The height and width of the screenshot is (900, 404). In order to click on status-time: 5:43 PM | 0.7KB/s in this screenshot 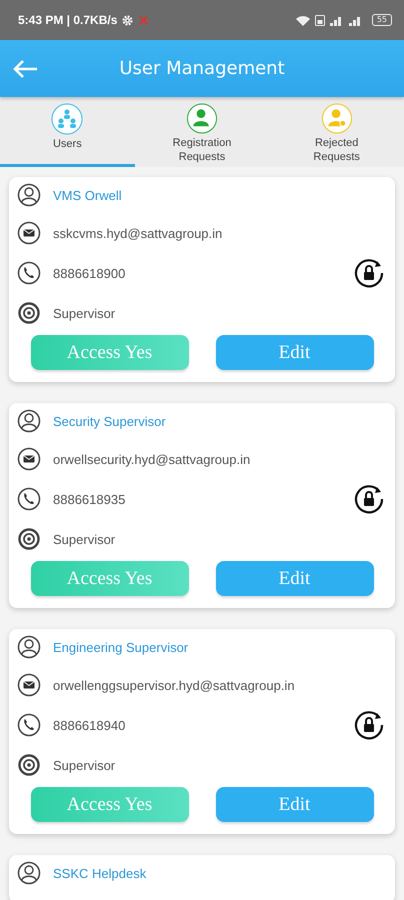, I will do `click(68, 20)`.